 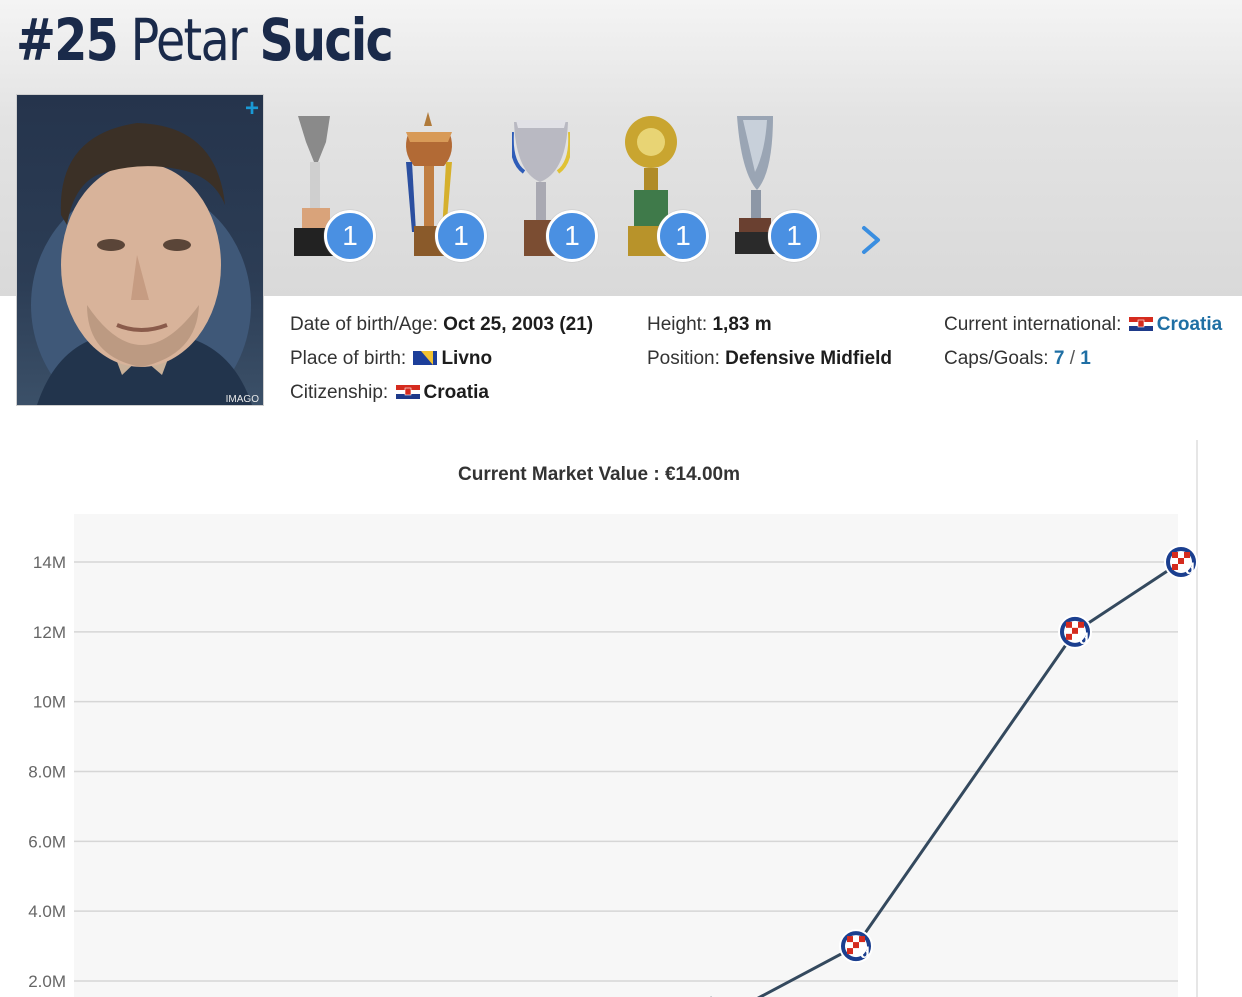 What do you see at coordinates (339, 392) in the screenshot?
I see `citizenship-label: Citizenship:` at bounding box center [339, 392].